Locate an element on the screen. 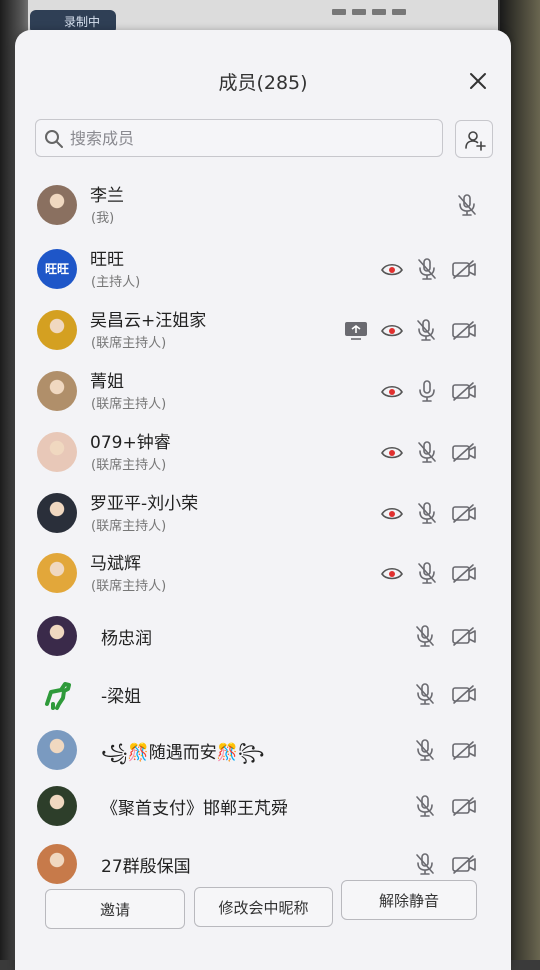 The image size is (540, 970). member-row: -梁姐 is located at coordinates (263, 694).